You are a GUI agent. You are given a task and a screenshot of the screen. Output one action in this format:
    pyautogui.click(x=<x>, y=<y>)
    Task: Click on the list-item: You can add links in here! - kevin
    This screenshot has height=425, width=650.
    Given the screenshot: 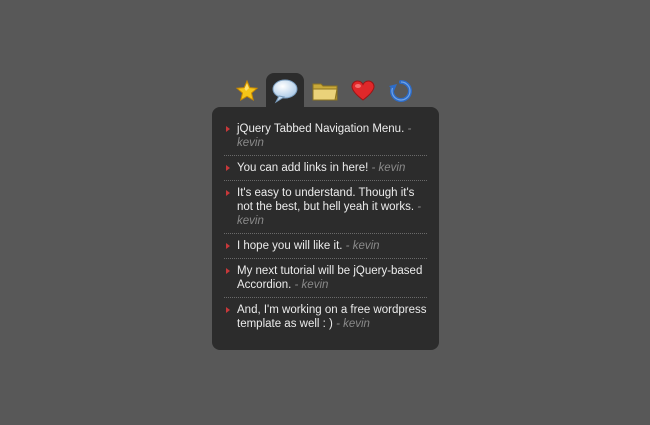 What is the action you would take?
    pyautogui.click(x=325, y=168)
    